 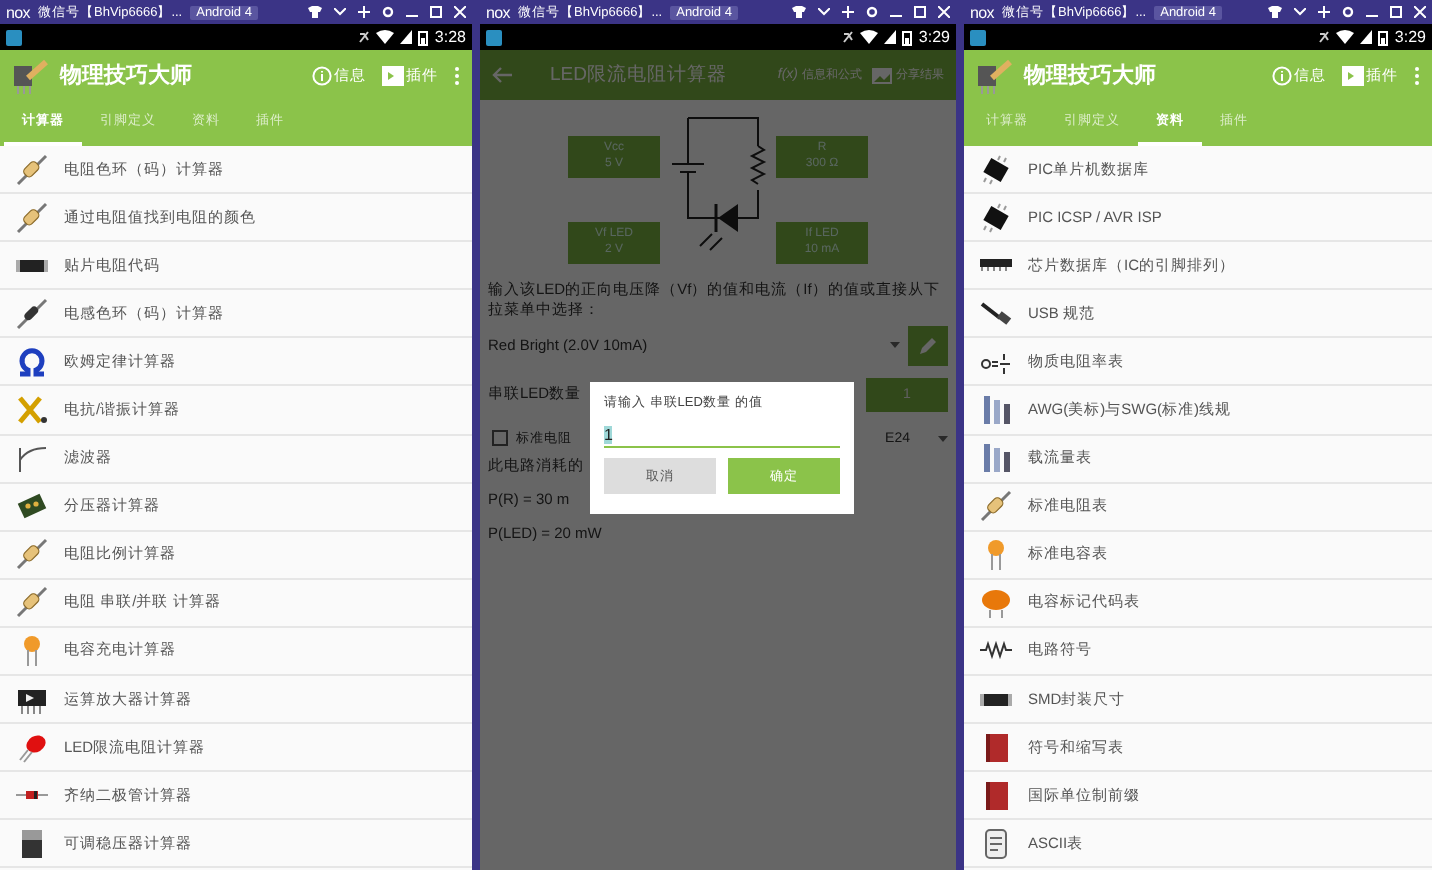 What do you see at coordinates (32, 361) in the screenshot?
I see `omega-icon` at bounding box center [32, 361].